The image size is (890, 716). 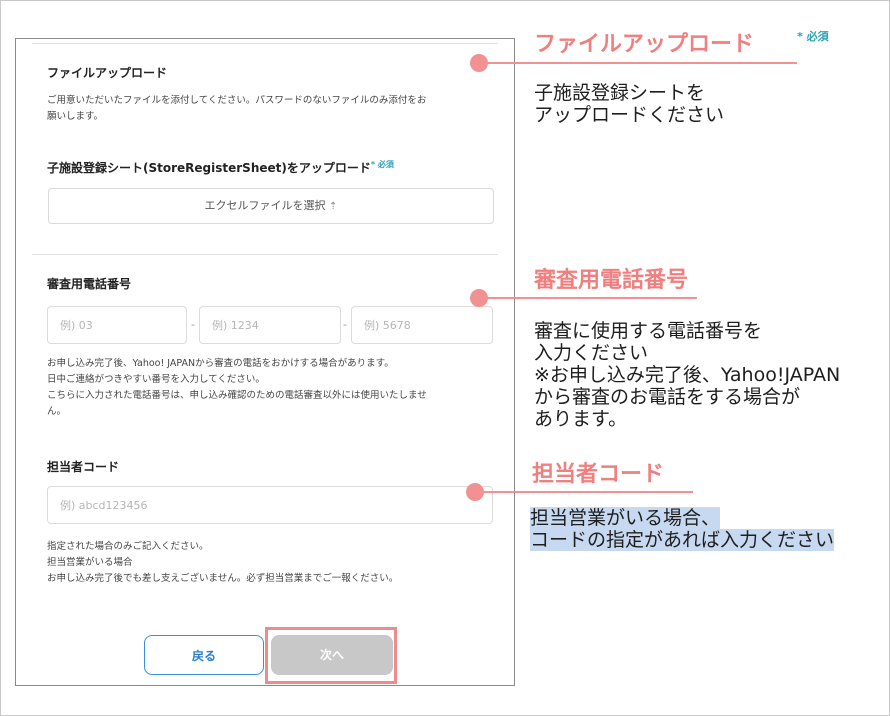 I want to click on phone-part3-input: 例) 5678, so click(x=422, y=325).